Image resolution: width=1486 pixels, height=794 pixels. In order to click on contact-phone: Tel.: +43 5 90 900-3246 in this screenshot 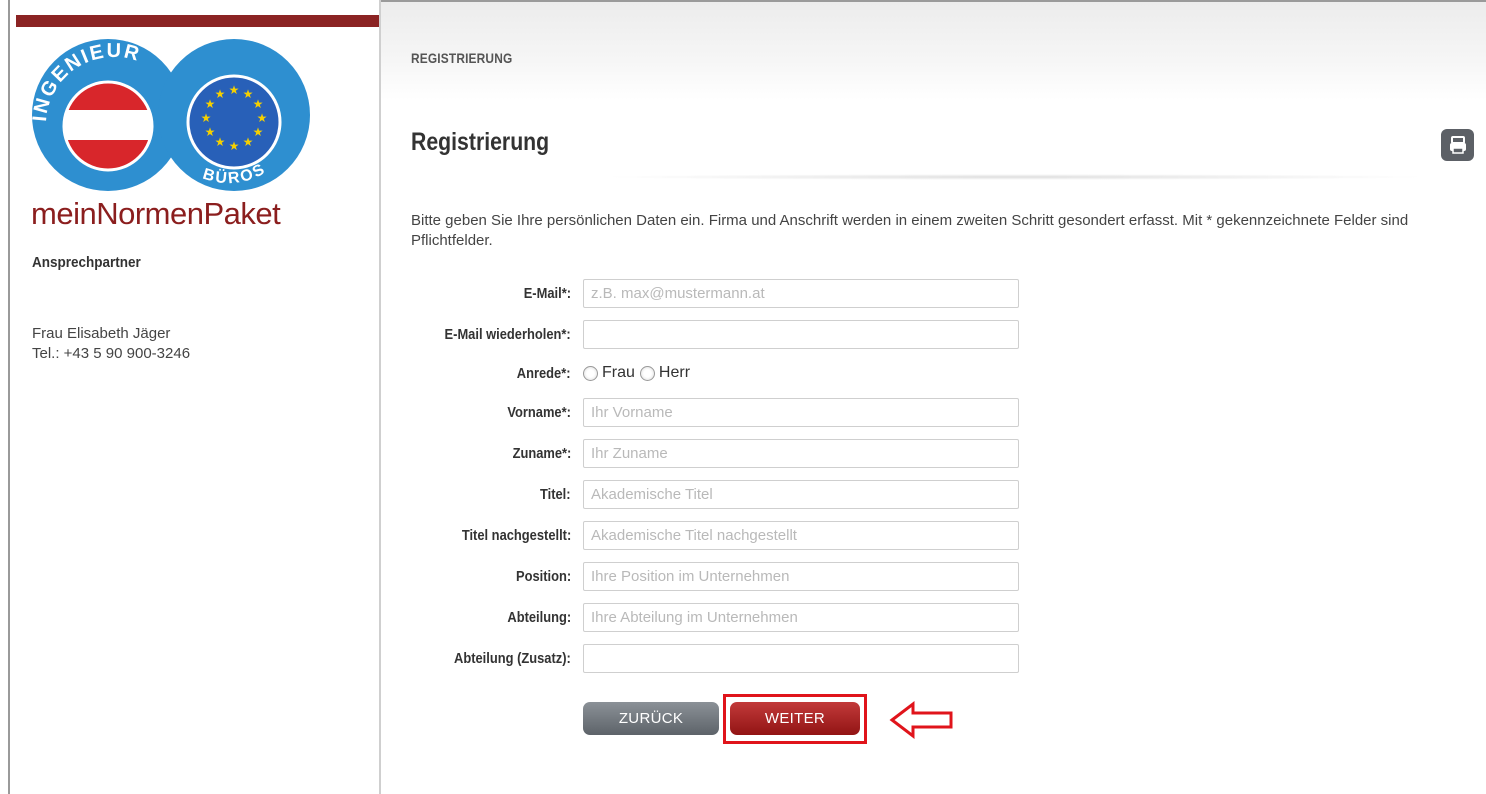, I will do `click(111, 353)`.